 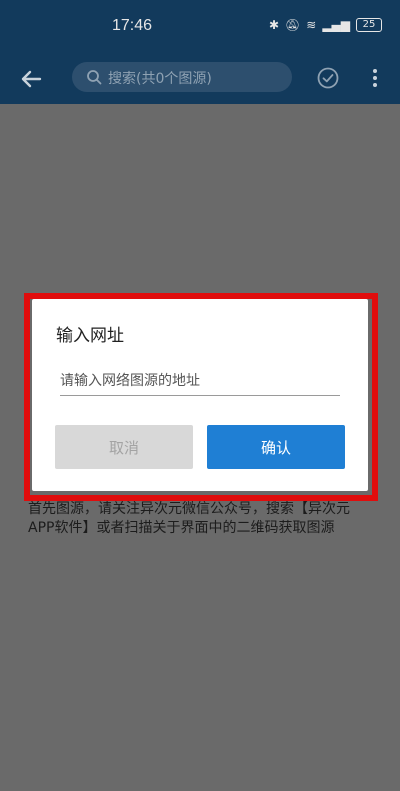 What do you see at coordinates (90, 336) in the screenshot?
I see `dialog-title: 输入网址` at bounding box center [90, 336].